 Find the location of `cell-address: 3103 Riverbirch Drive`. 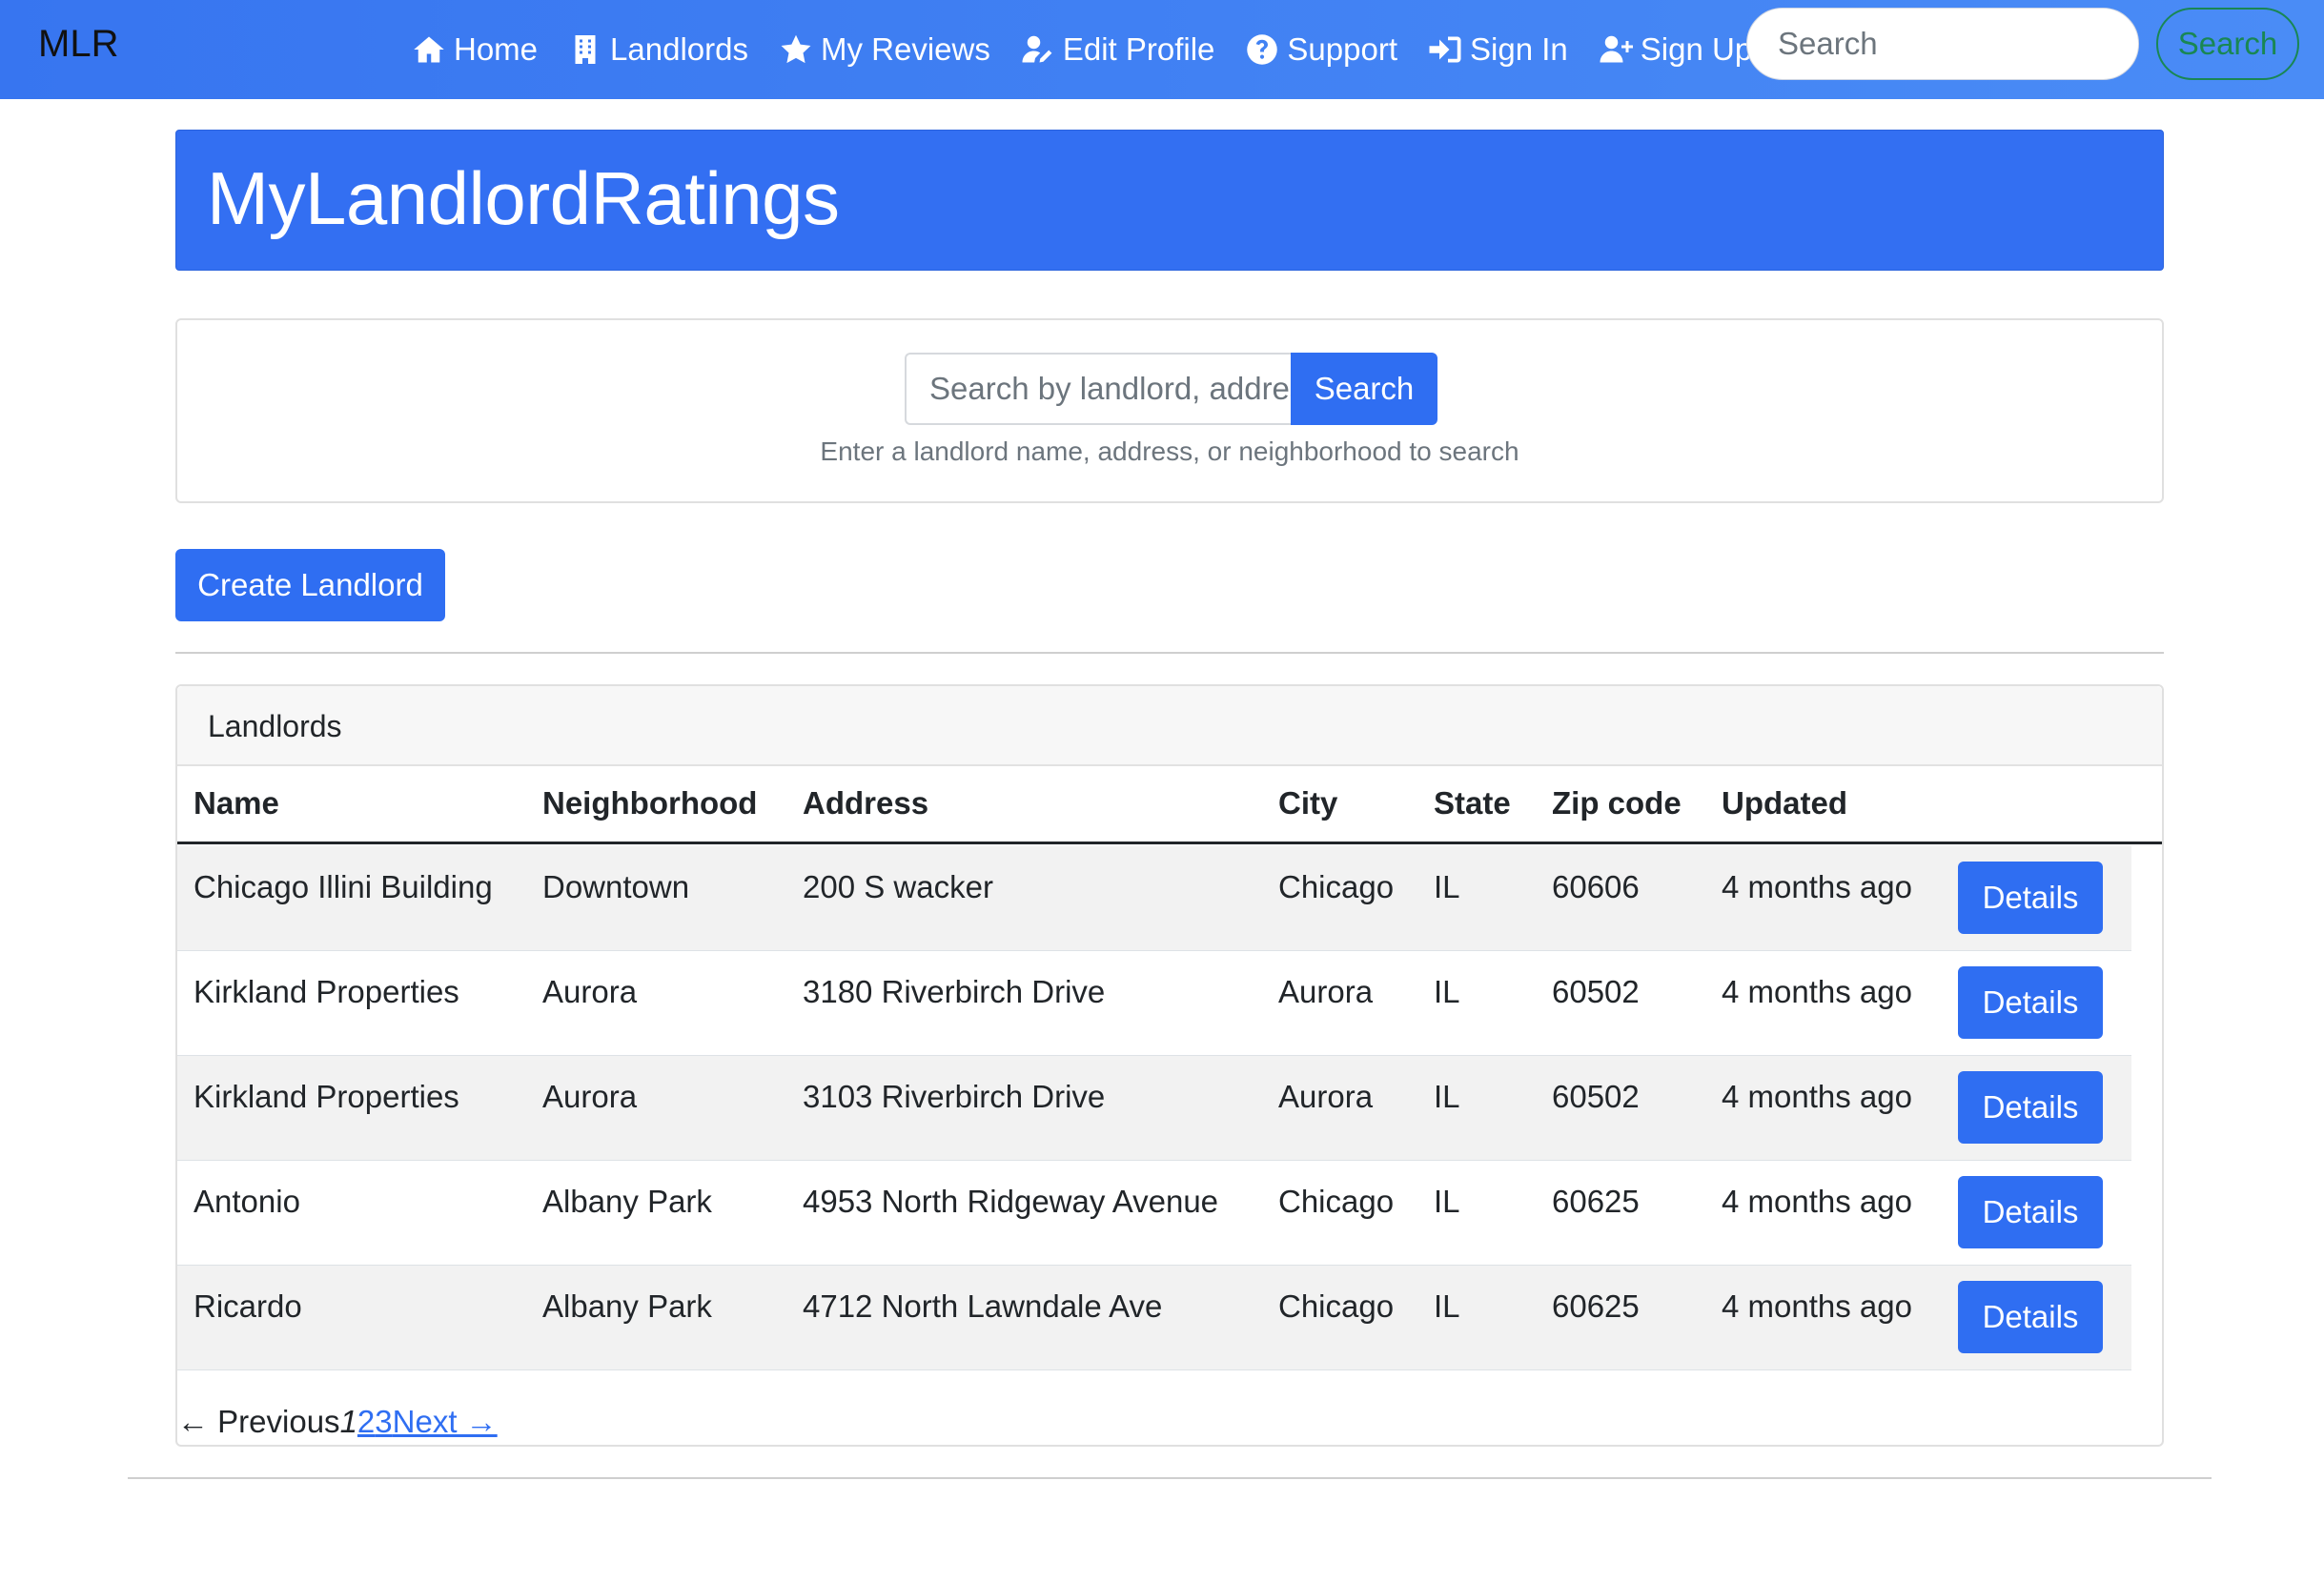

cell-address: 3103 Riverbirch Drive is located at coordinates (954, 1096).